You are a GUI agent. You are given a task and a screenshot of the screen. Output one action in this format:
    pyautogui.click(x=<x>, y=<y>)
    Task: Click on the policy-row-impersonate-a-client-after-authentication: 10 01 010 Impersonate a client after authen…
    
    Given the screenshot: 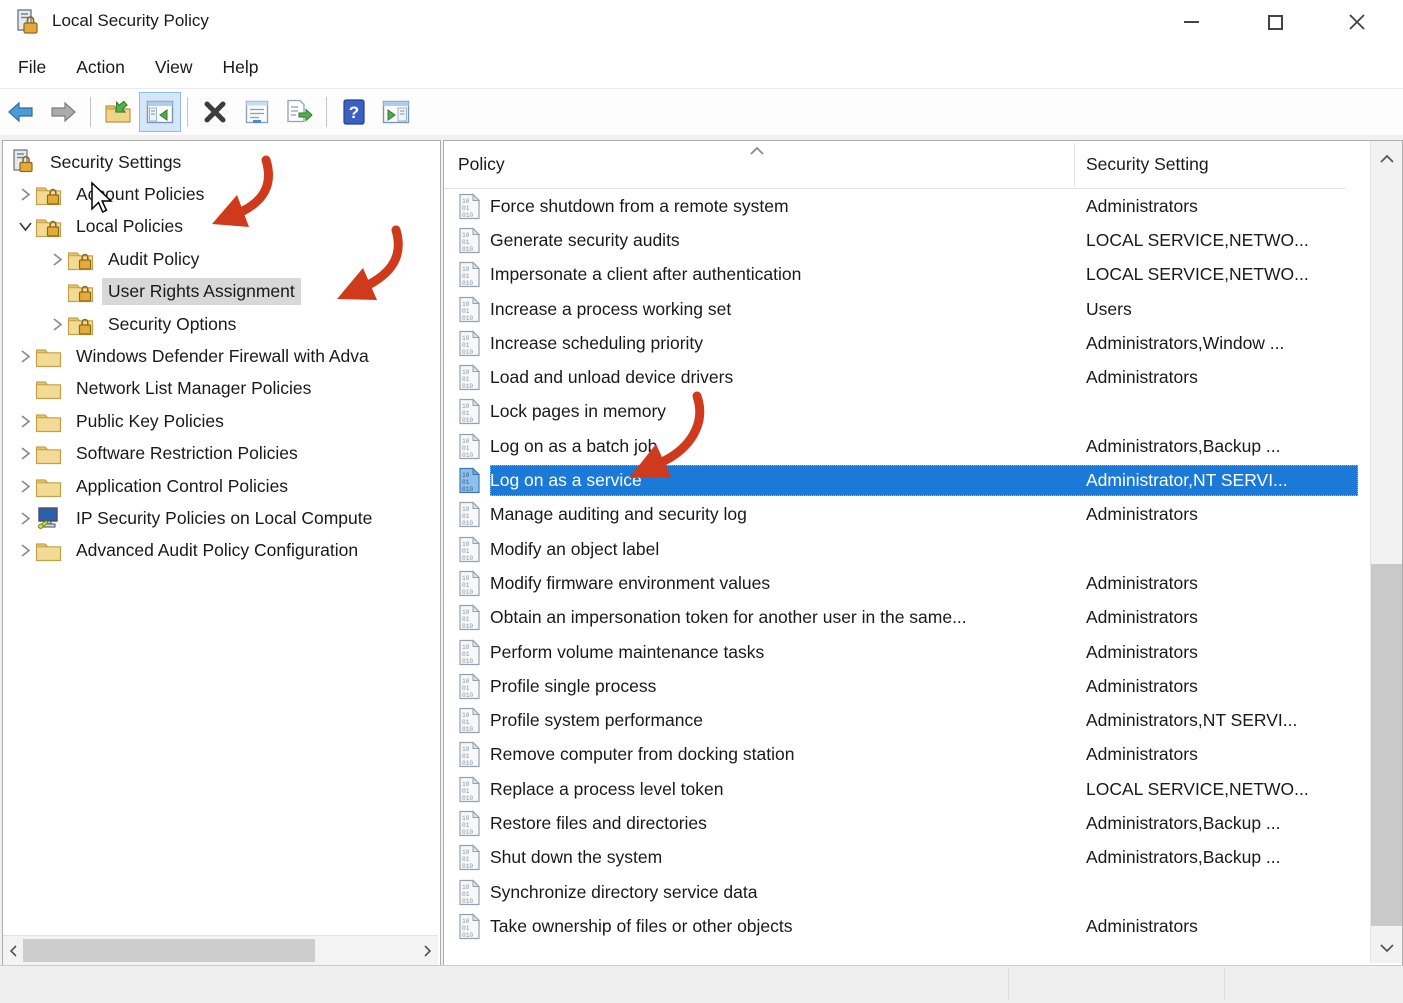 What is the action you would take?
    pyautogui.click(x=906, y=275)
    